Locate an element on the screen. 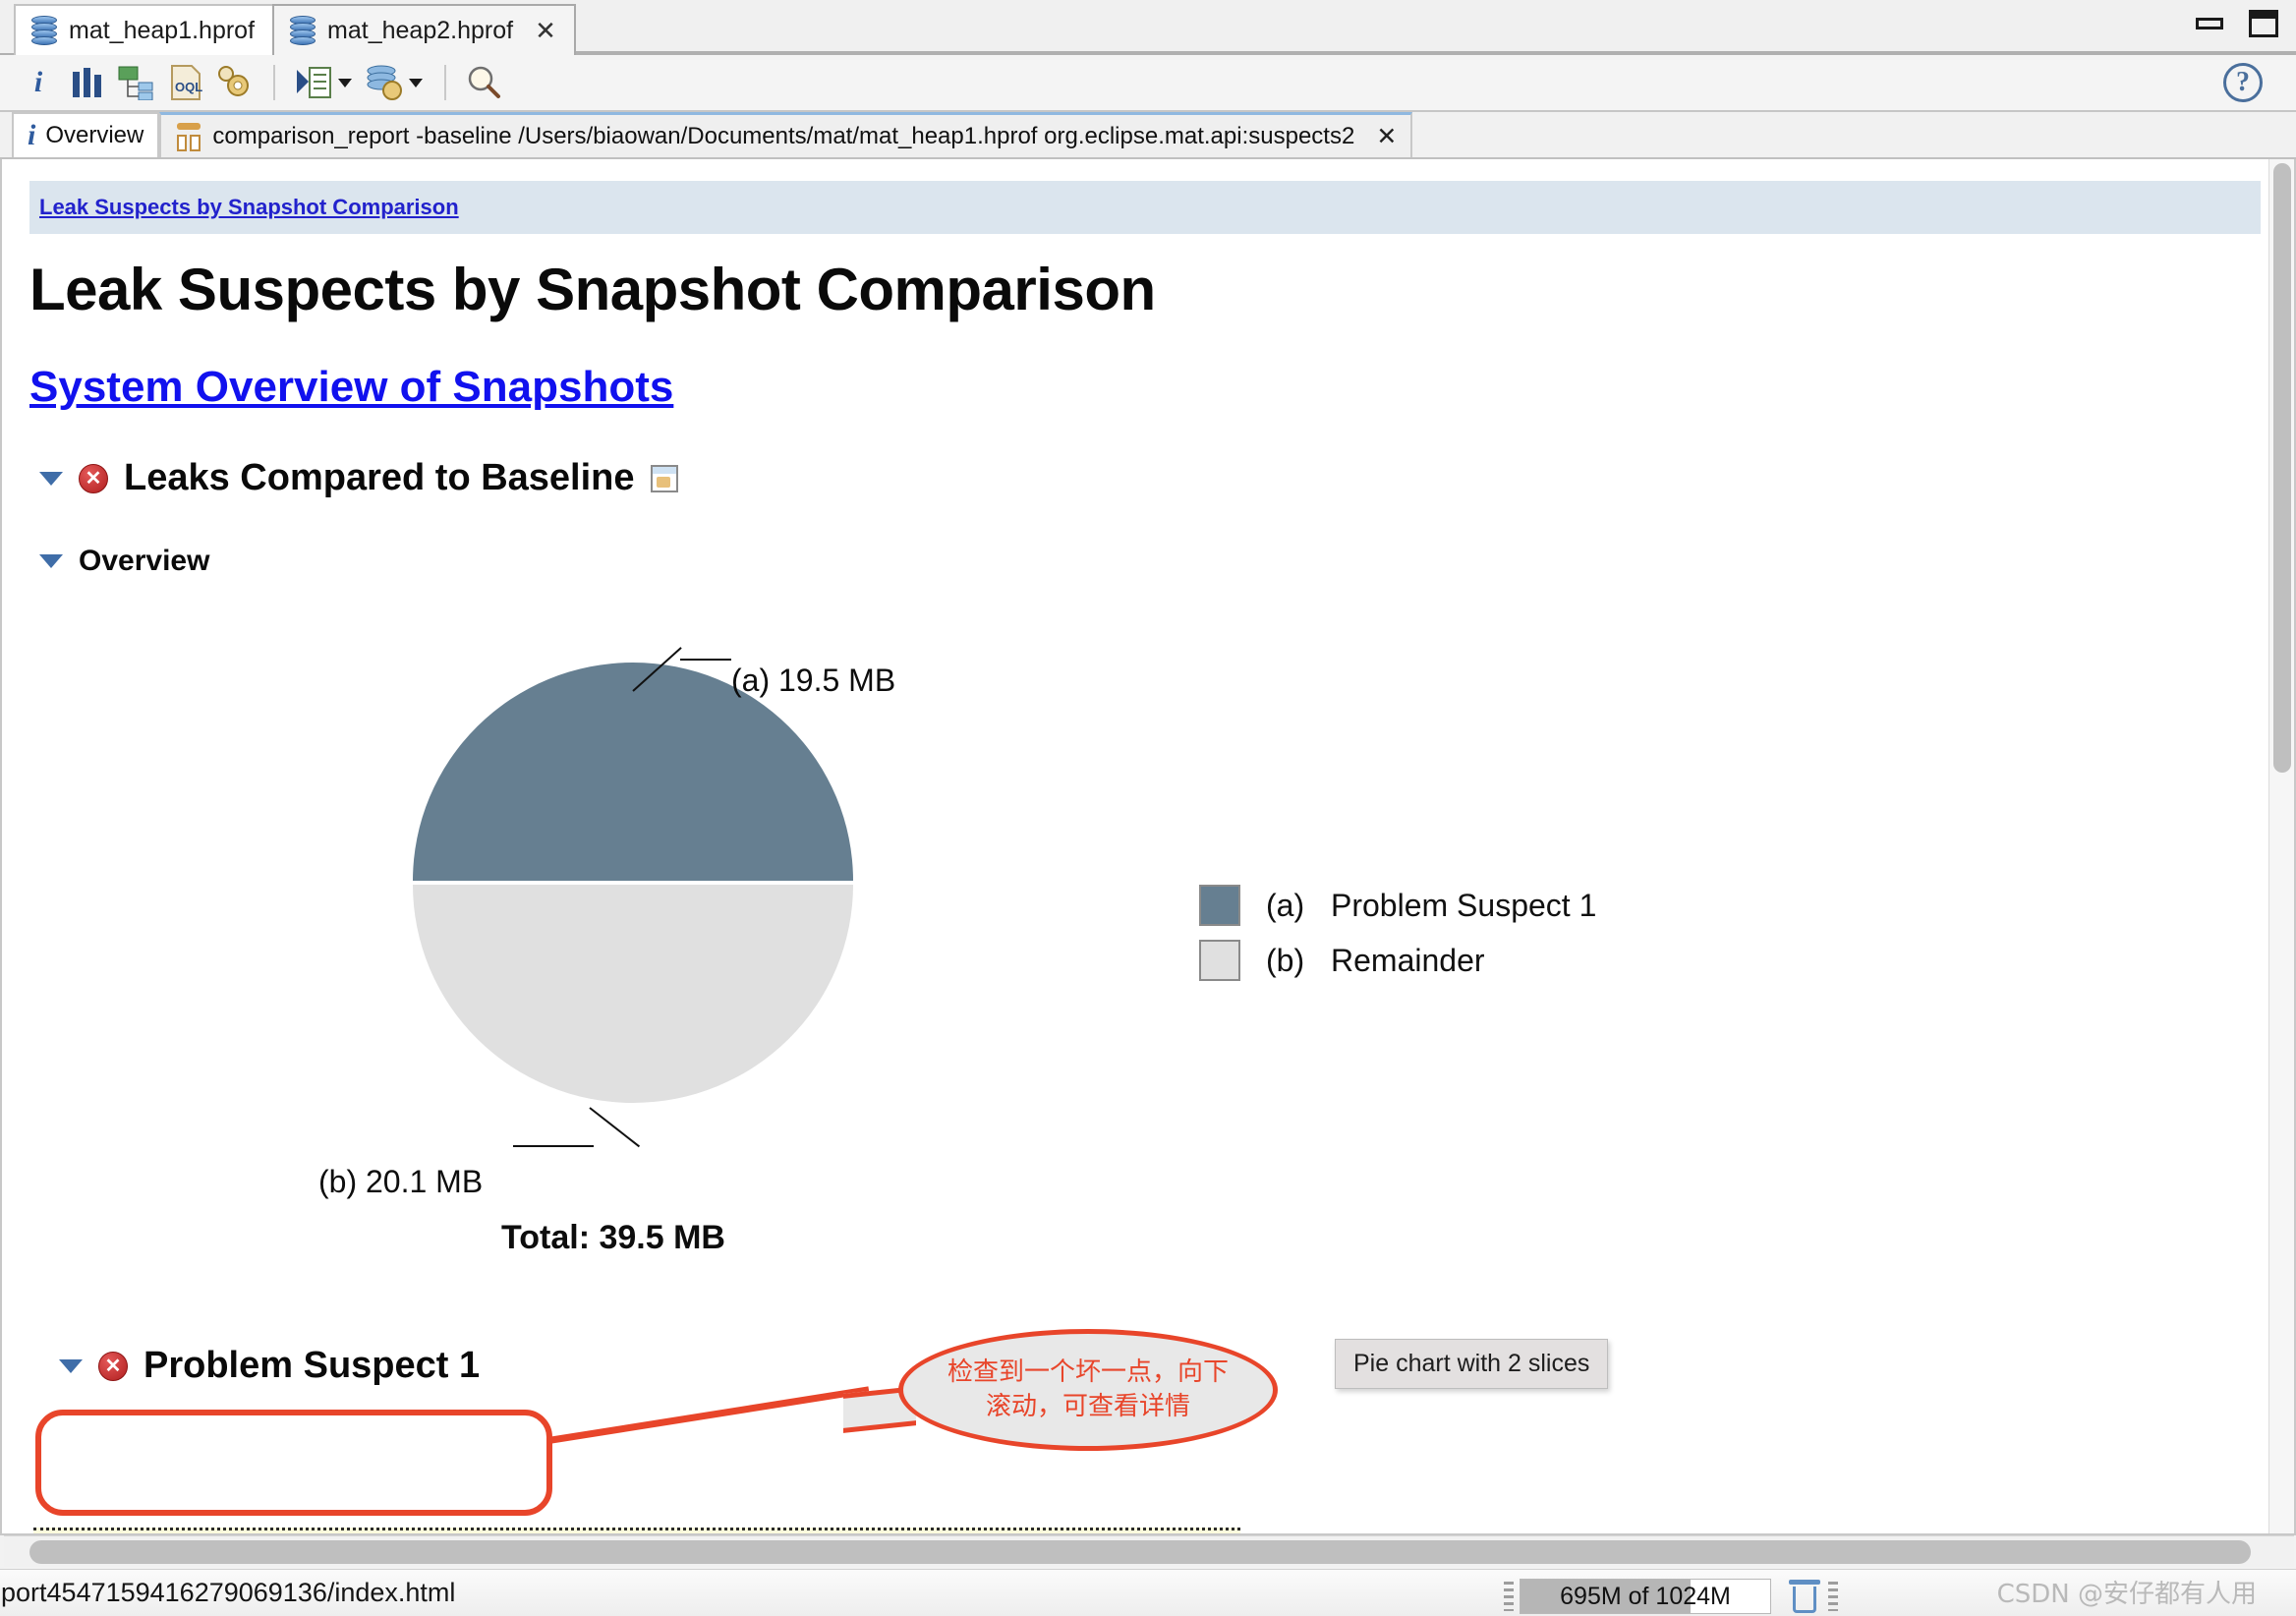  section-label: Problem Suspect 1 is located at coordinates (313, 1365).